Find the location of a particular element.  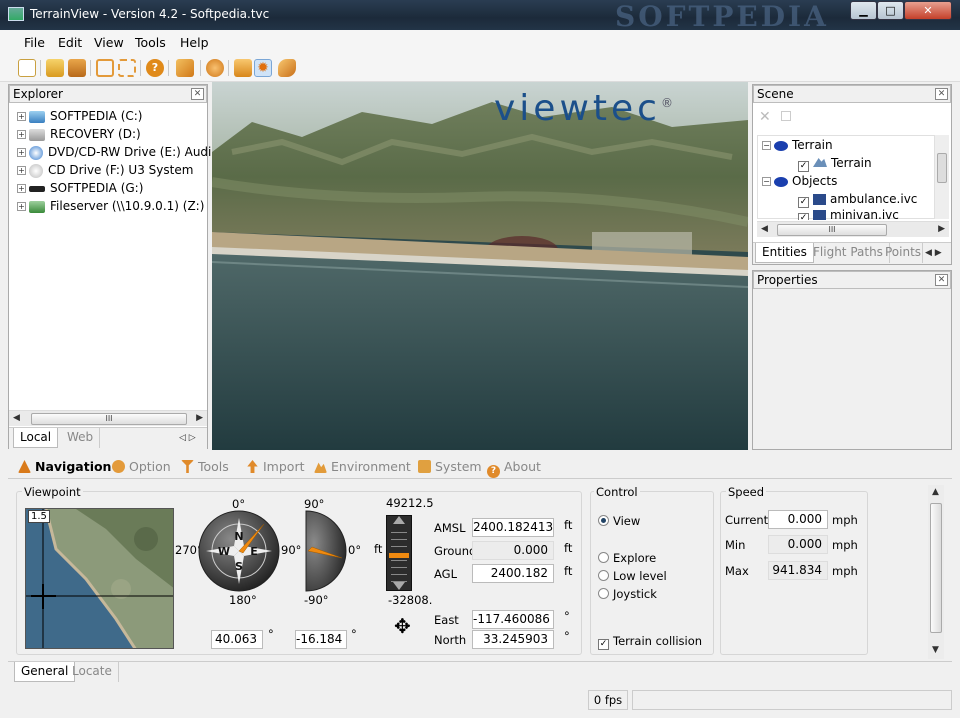

compass-dial: N S W E is located at coordinates (239, 551).